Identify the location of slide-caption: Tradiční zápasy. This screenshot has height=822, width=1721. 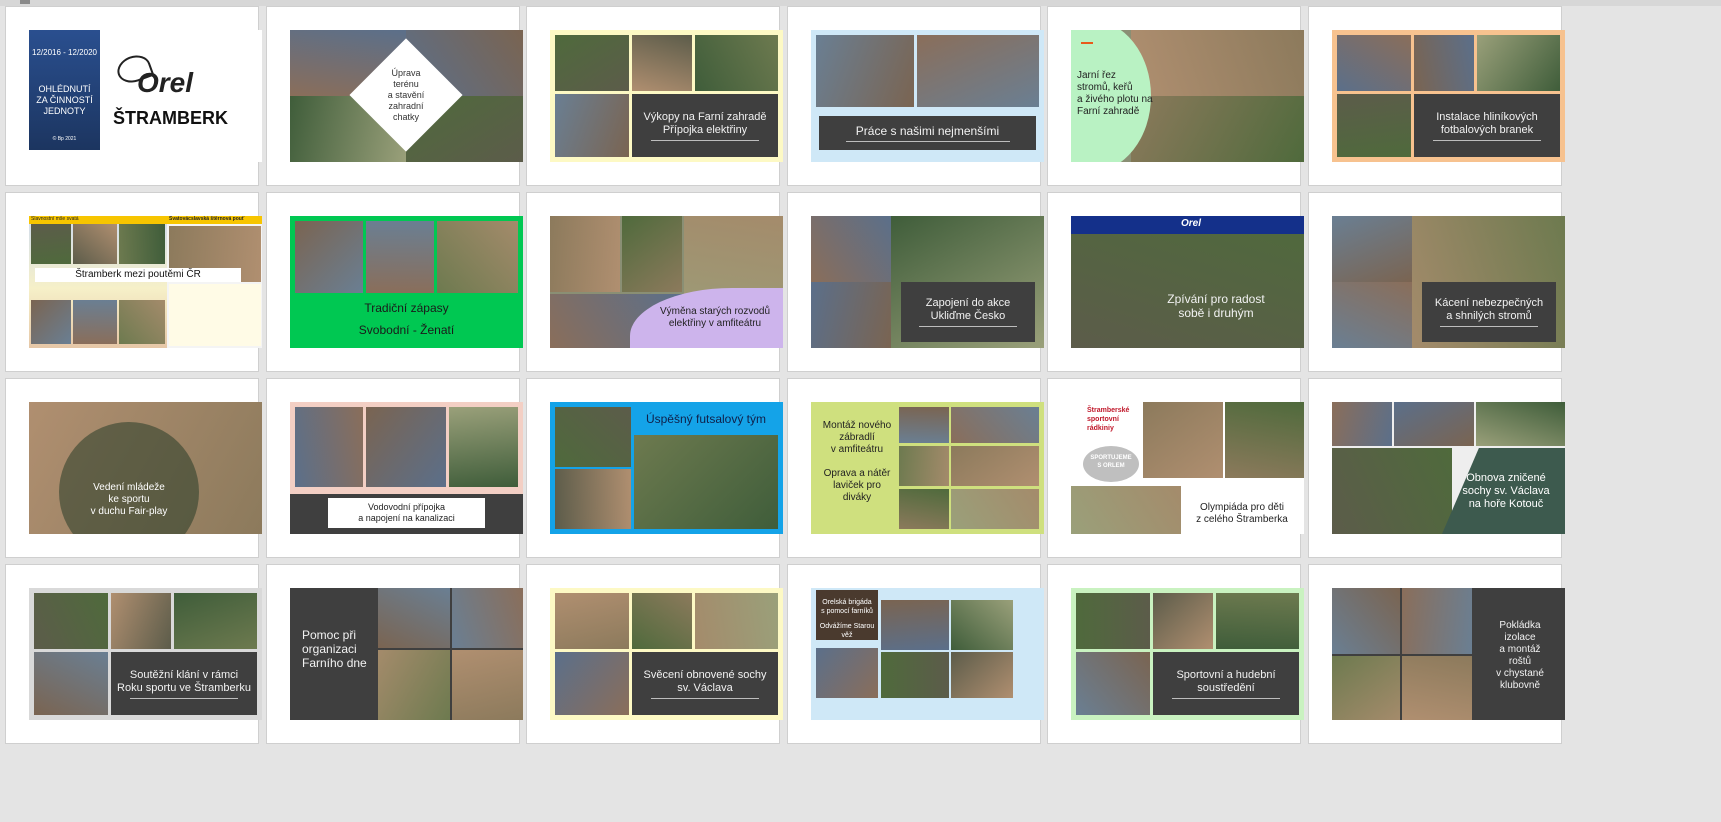
(406, 308).